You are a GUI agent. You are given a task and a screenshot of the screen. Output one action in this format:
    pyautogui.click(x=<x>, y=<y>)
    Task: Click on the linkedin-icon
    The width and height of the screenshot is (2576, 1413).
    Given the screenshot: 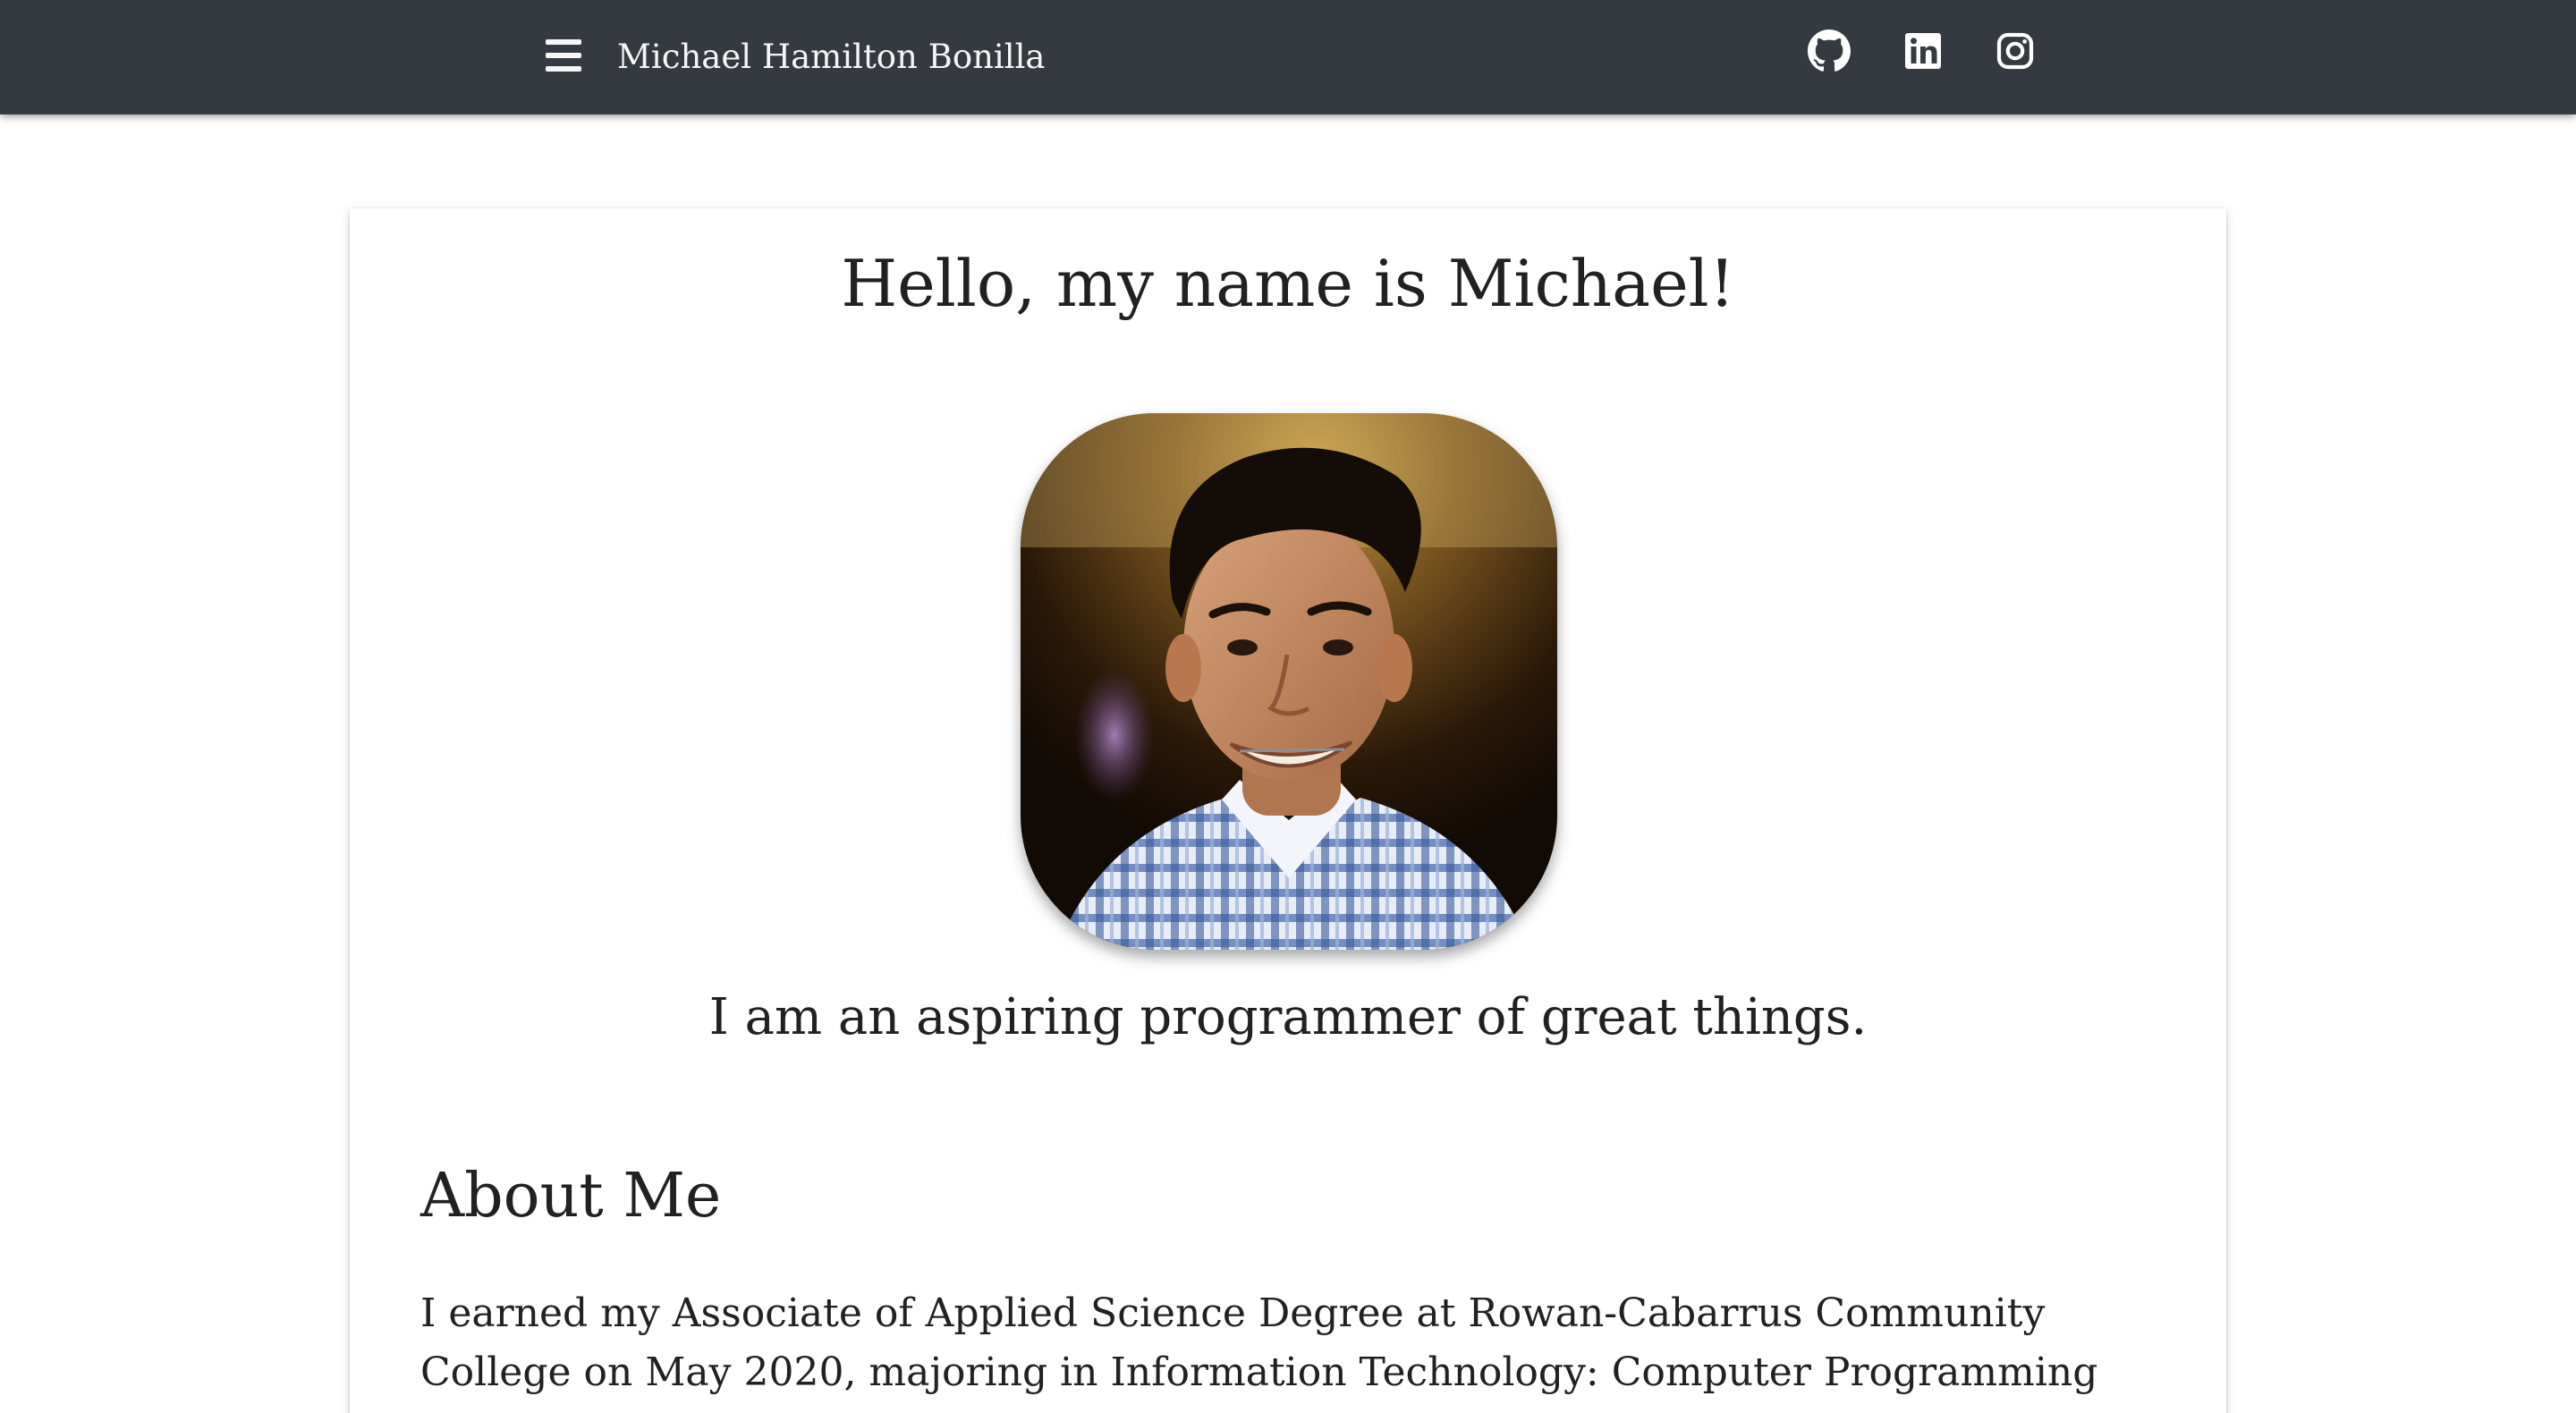 What is the action you would take?
    pyautogui.click(x=1923, y=51)
    